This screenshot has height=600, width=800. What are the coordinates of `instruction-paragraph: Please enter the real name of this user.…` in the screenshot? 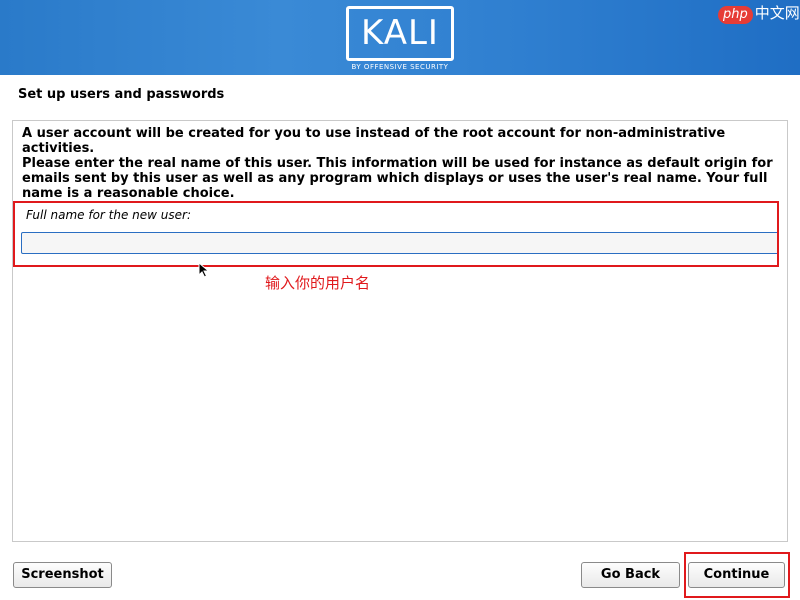 It's located at (397, 178).